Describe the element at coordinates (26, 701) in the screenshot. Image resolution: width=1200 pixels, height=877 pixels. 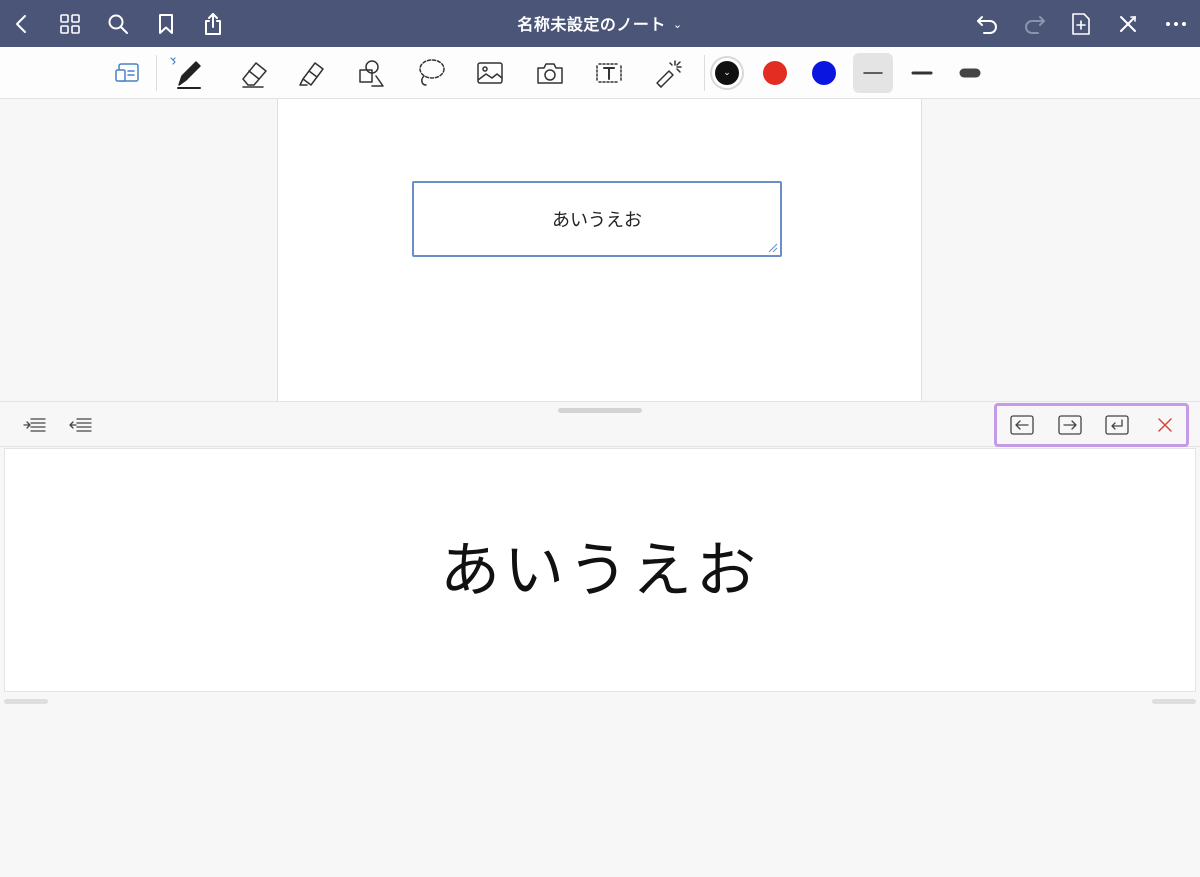
I see `left-resize-handle` at that location.